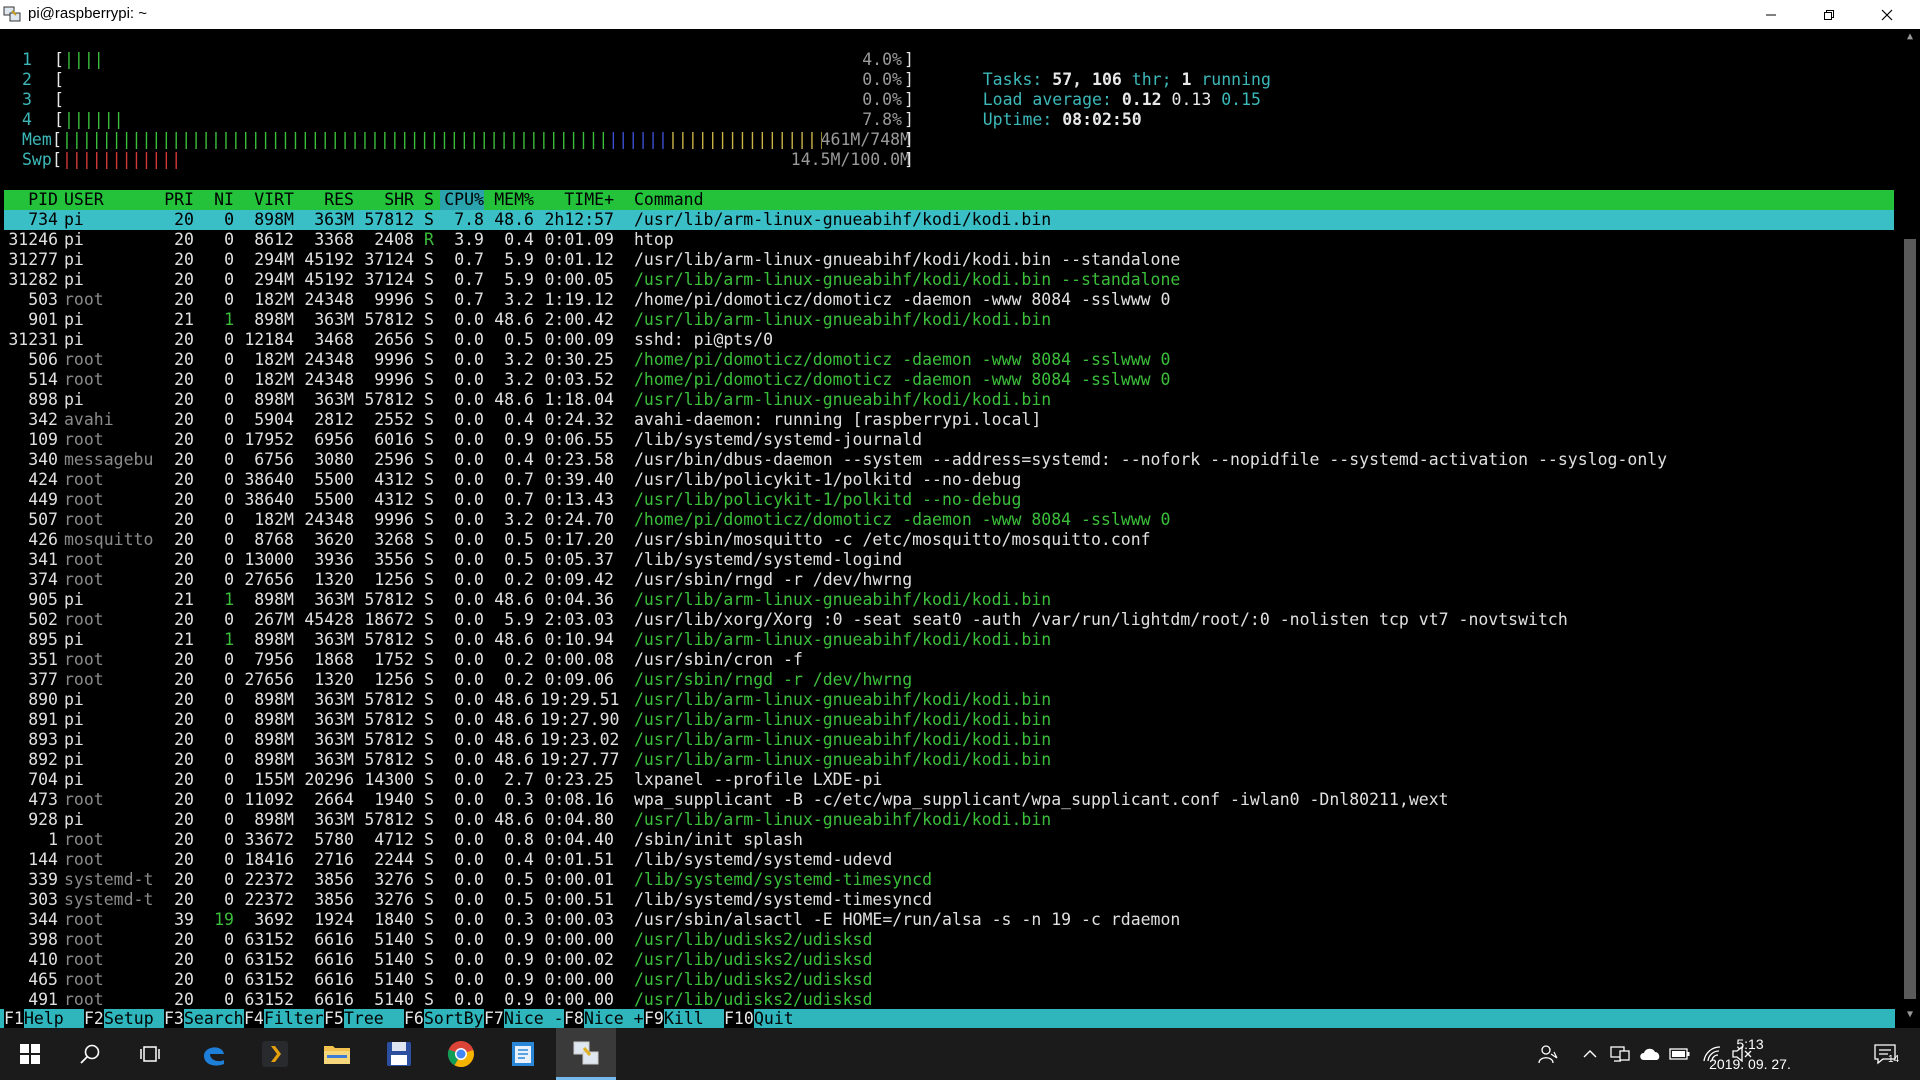  What do you see at coordinates (1771, 14) in the screenshot?
I see `minimize-button` at bounding box center [1771, 14].